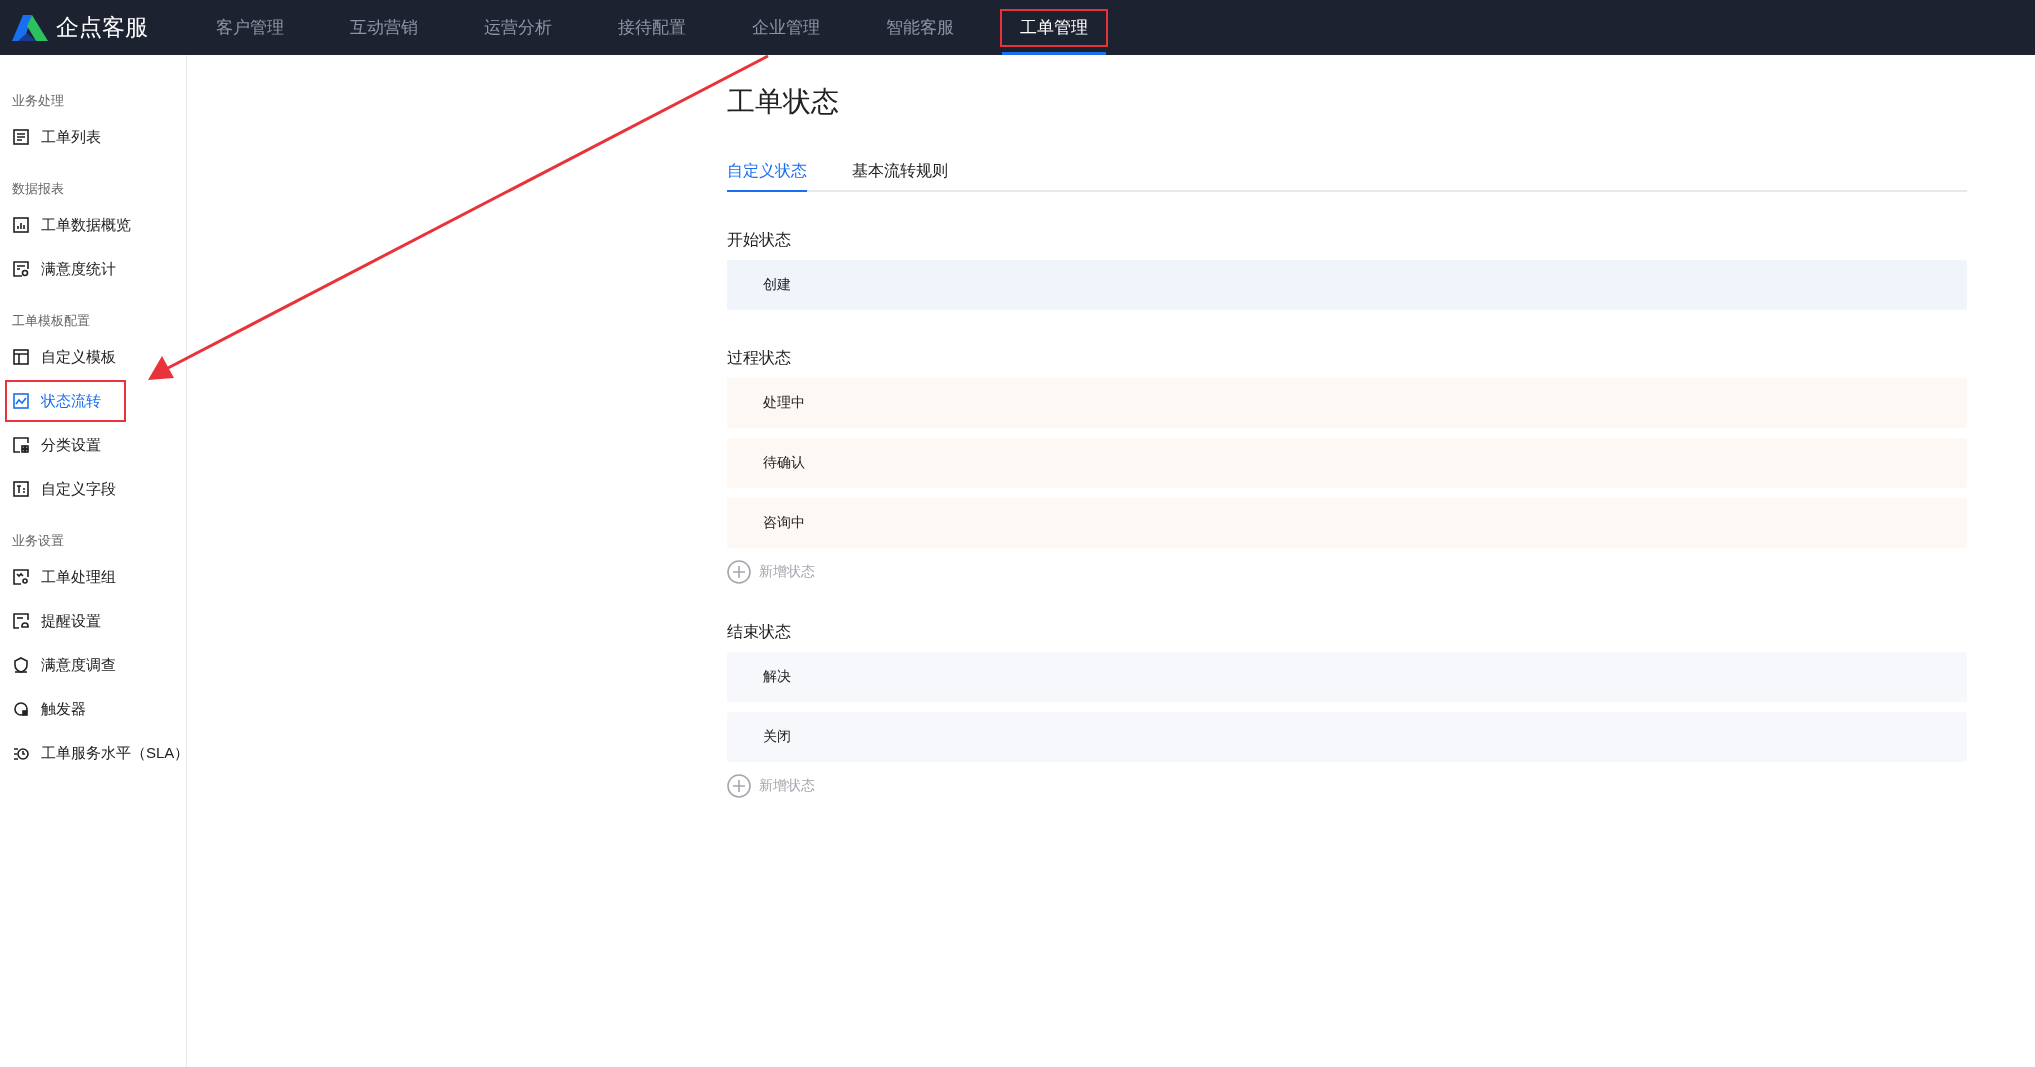 This screenshot has height=1067, width=2035. I want to click on logo-icon, so click(30, 27).